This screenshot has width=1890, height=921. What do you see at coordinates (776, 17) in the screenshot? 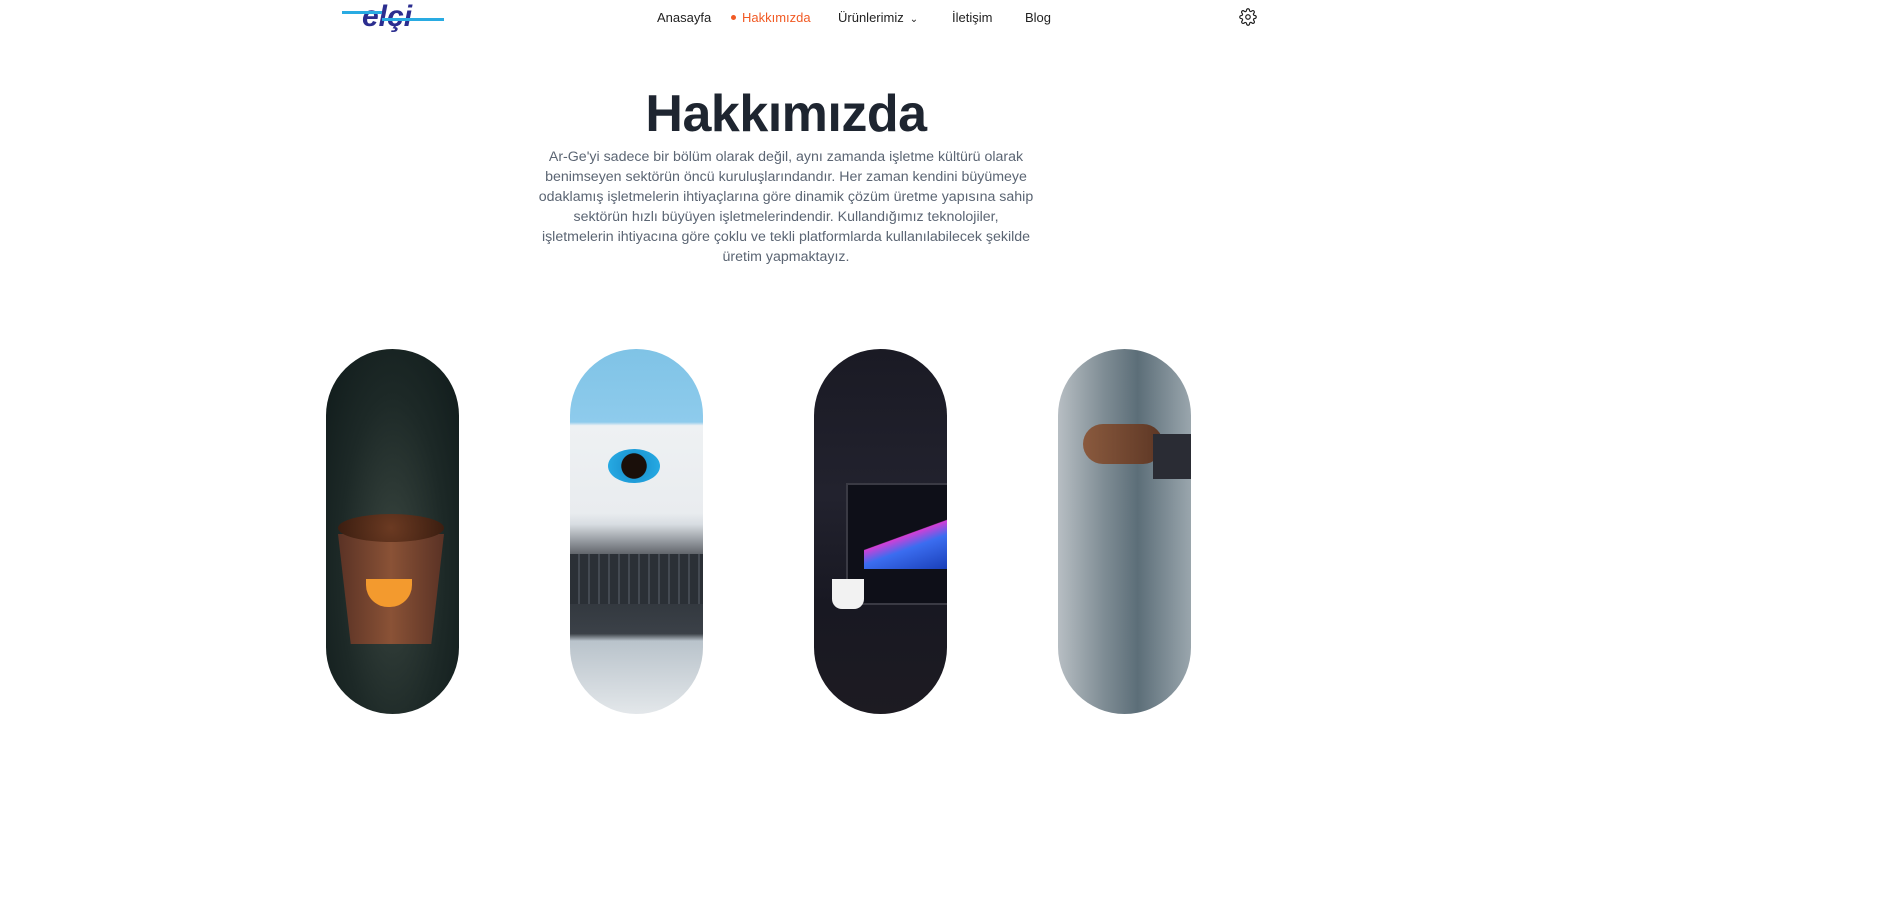
I see `nav-label: Hakkımızda` at bounding box center [776, 17].